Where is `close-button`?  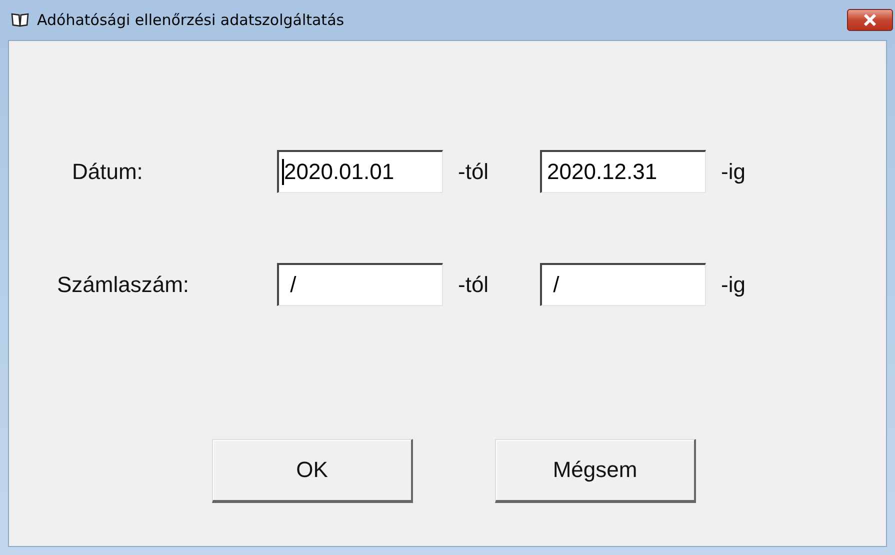 close-button is located at coordinates (870, 20).